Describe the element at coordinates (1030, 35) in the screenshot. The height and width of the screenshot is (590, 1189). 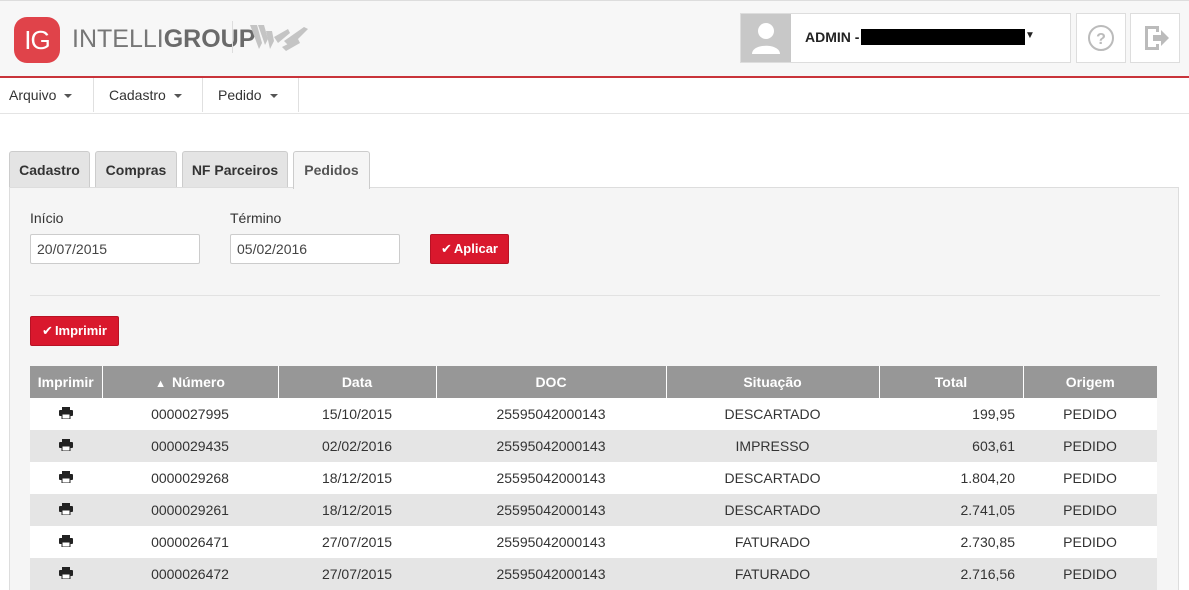
I see `user-menu-caret-icon: ▼` at that location.